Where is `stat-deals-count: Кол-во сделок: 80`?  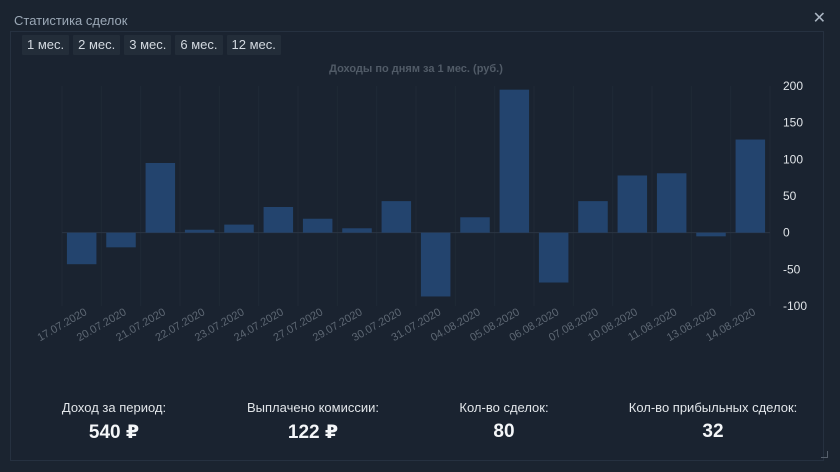 stat-deals-count: Кол-во сделок: 80 is located at coordinates (504, 421).